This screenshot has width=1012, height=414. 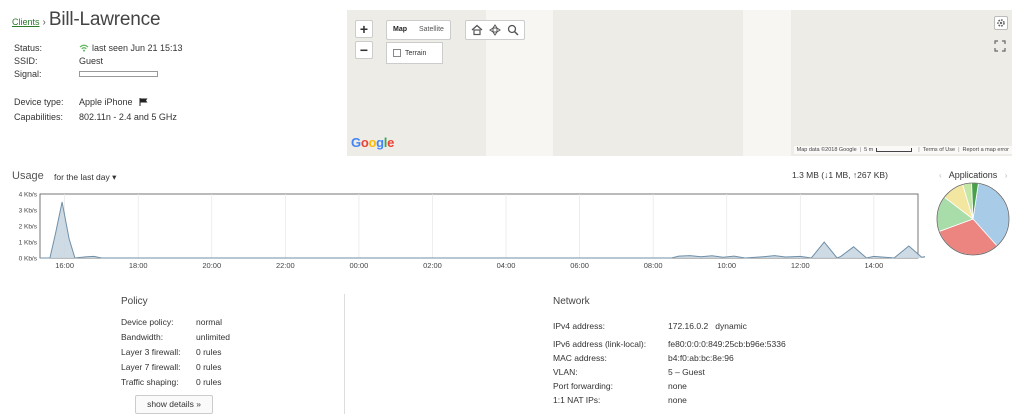 What do you see at coordinates (104, 19) in the screenshot?
I see `client-name-title: Bill-Lawrence` at bounding box center [104, 19].